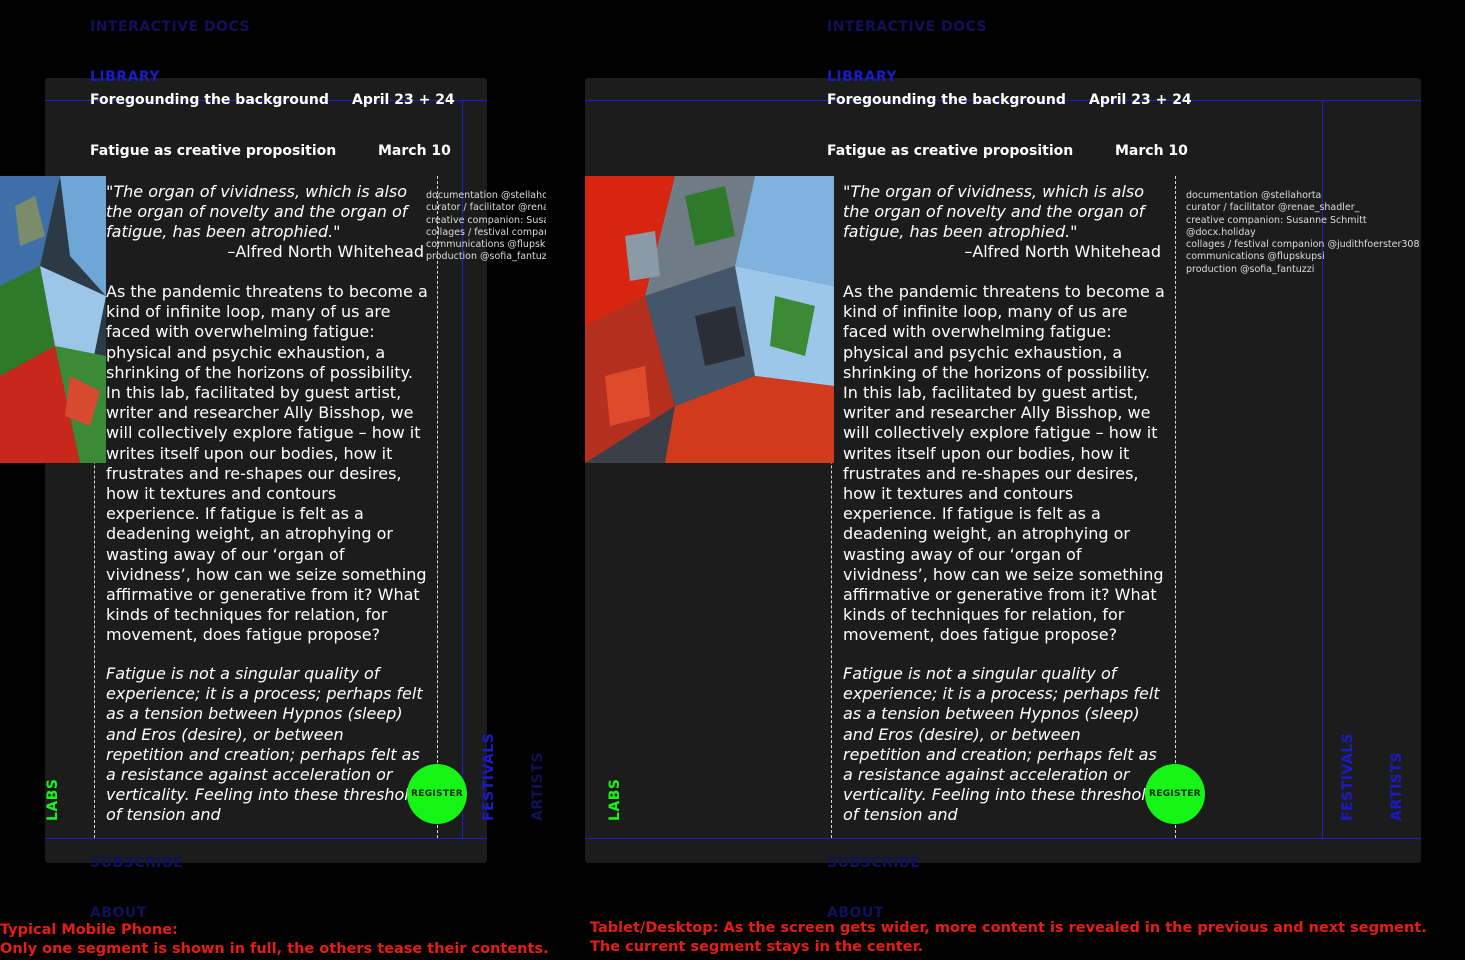 This screenshot has height=960, width=1465. I want to click on collage-image, so click(709, 319).